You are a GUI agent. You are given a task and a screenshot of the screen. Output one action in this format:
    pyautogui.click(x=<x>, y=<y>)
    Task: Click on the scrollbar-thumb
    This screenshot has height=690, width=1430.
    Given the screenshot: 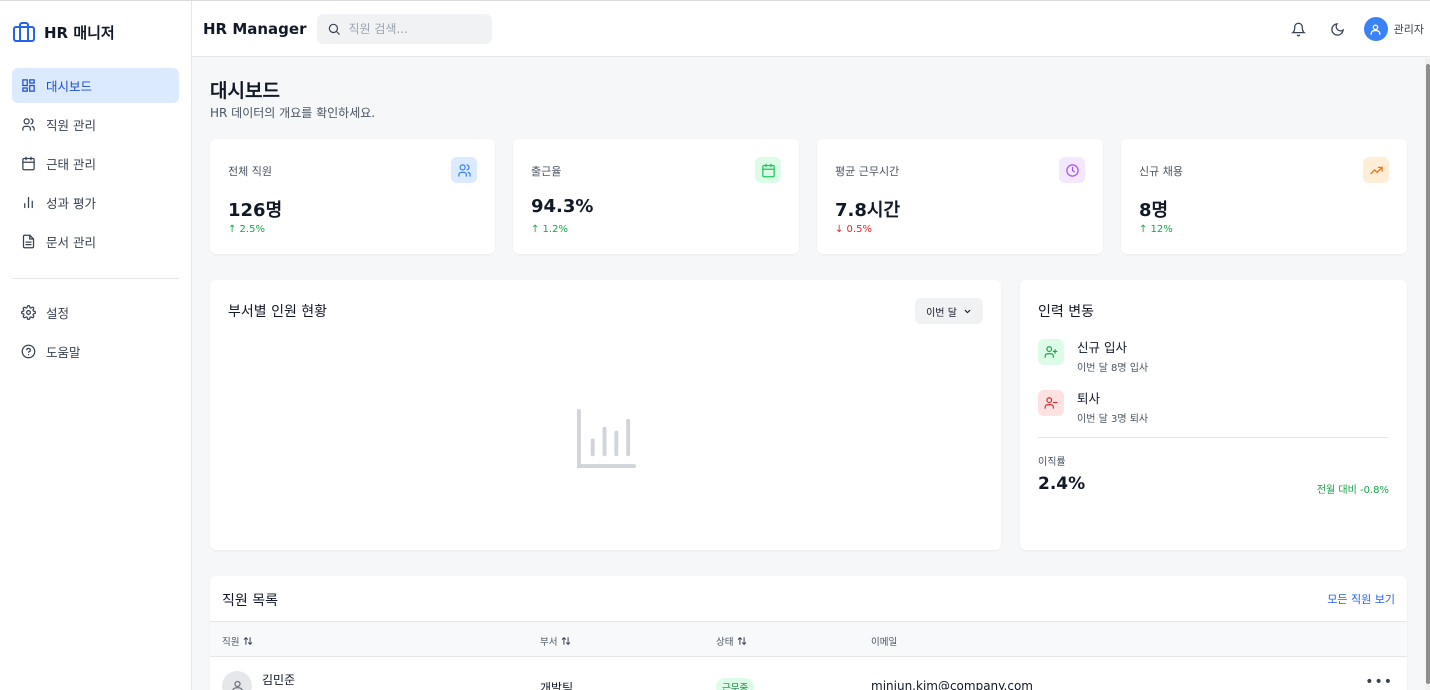 What is the action you would take?
    pyautogui.click(x=1428, y=374)
    